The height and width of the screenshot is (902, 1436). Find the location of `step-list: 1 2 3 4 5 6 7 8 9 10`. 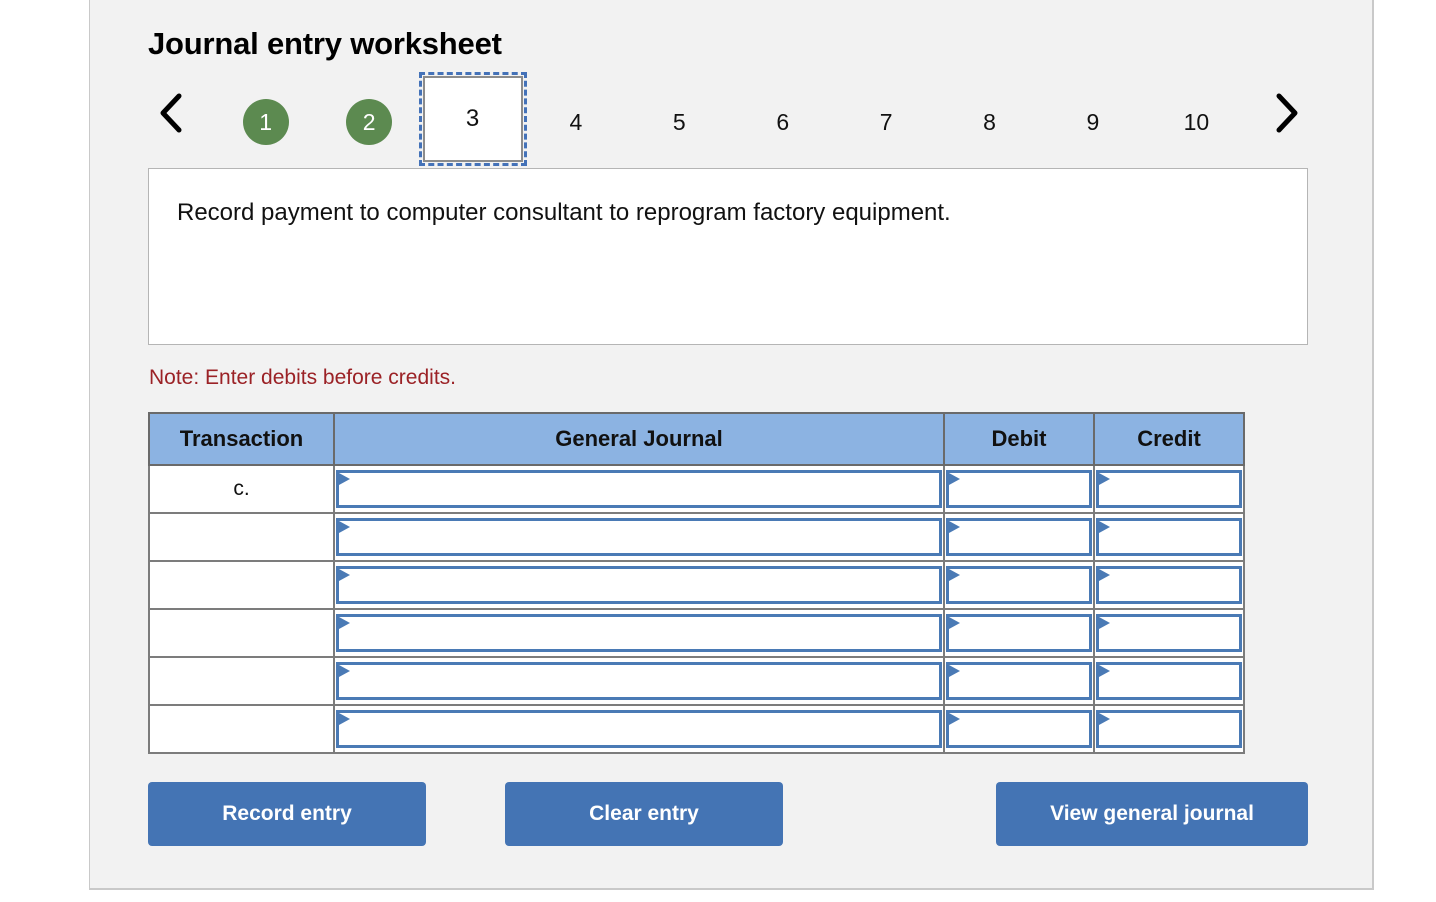

step-list: 1 2 3 4 5 6 7 8 9 10 is located at coordinates (731, 120).